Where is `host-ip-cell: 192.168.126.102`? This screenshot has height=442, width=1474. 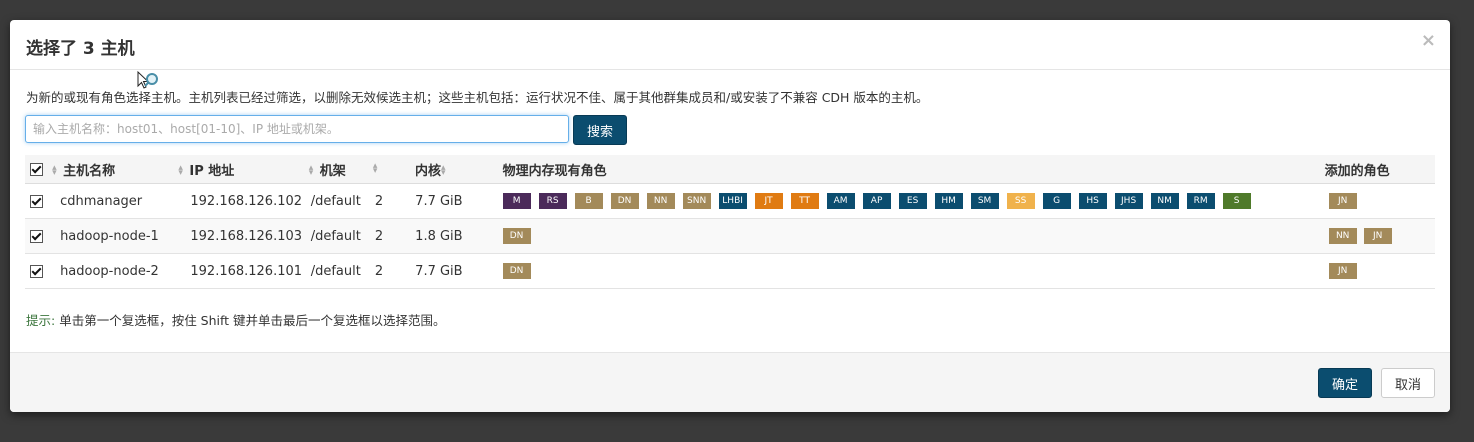 host-ip-cell: 192.168.126.102 is located at coordinates (243, 201).